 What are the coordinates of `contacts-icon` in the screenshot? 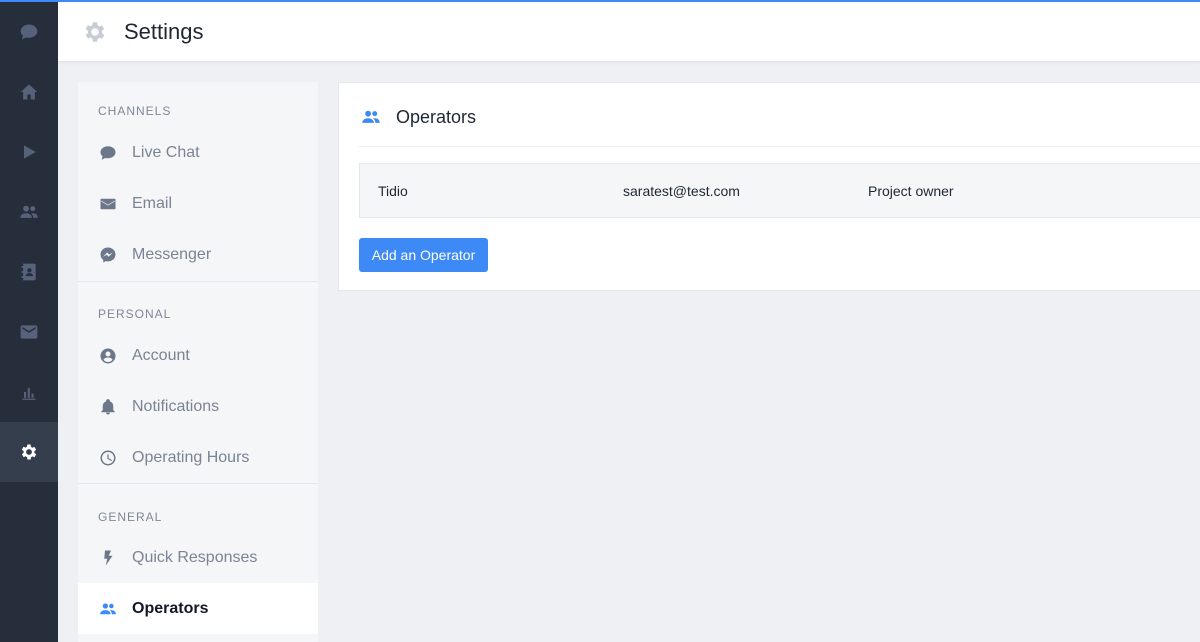 It's located at (28, 272).